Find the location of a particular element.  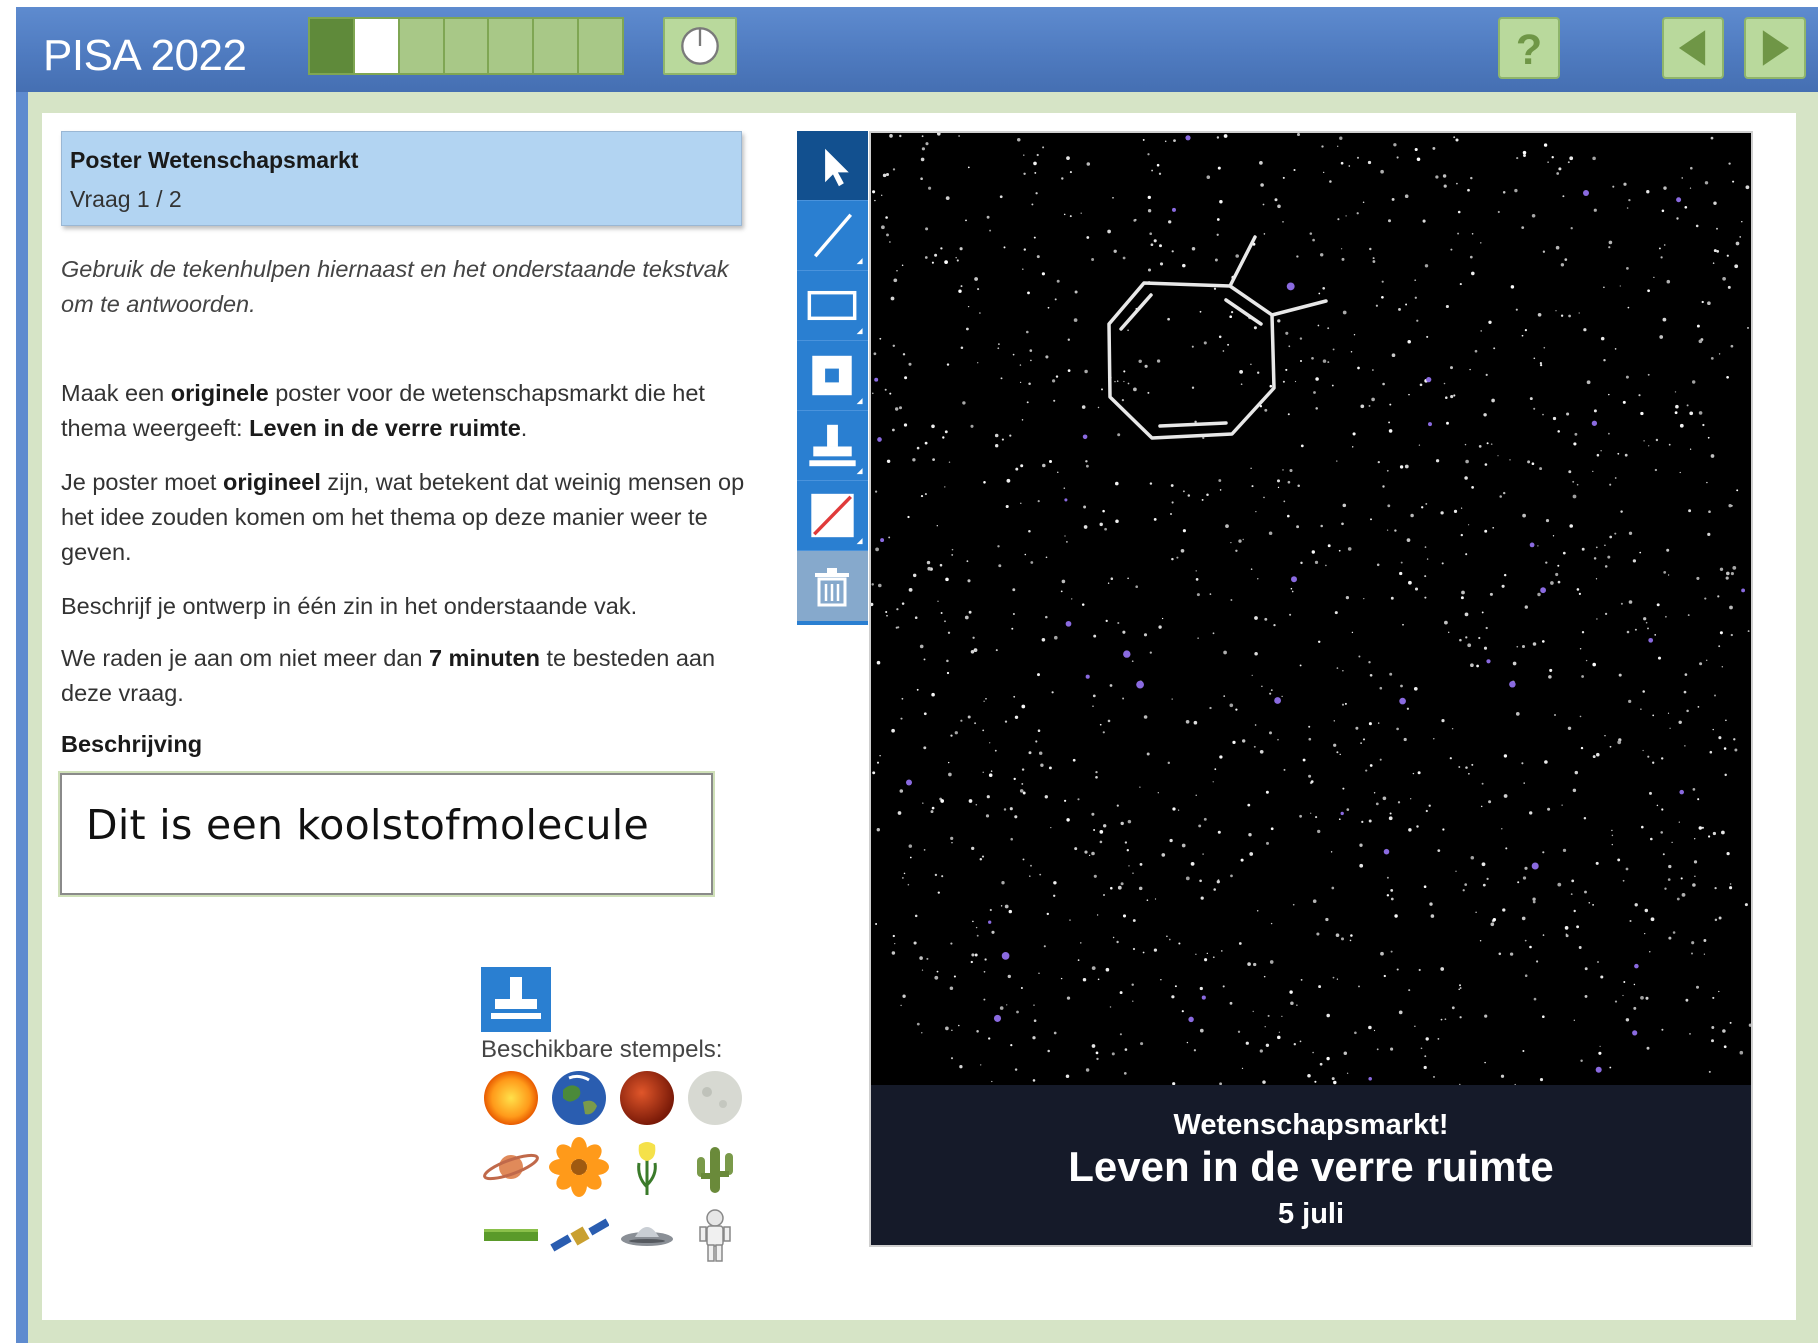

mars-icon is located at coordinates (647, 1098).